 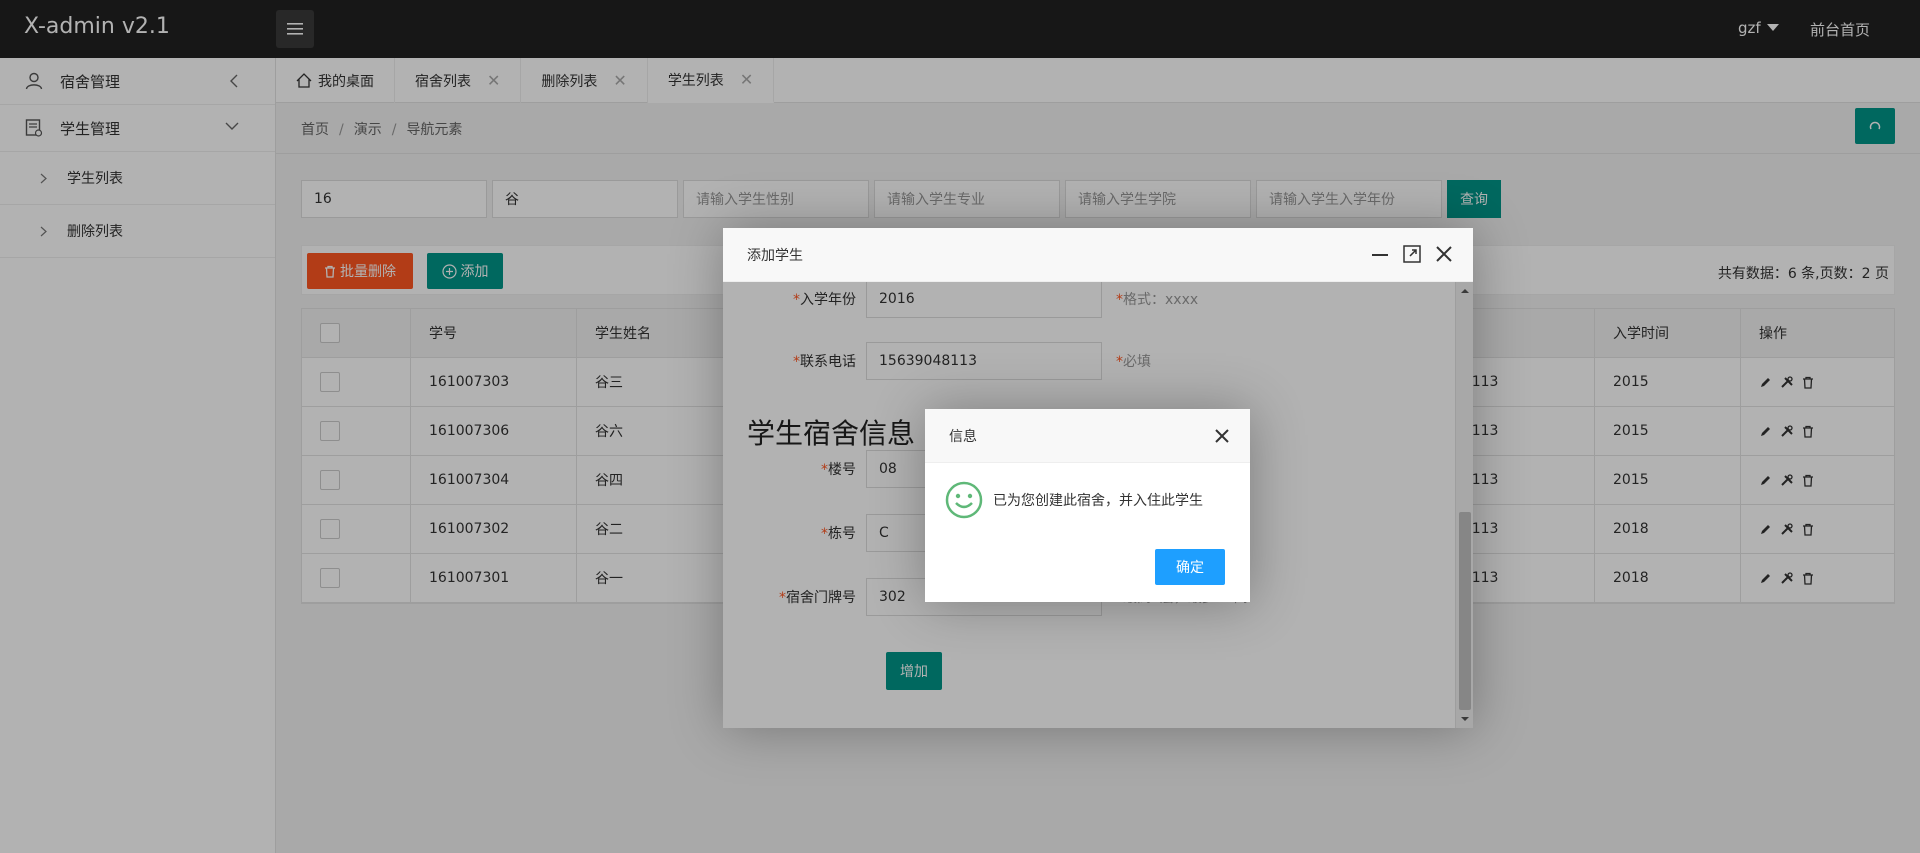 What do you see at coordinates (1380, 254) in the screenshot?
I see `minimize-icon` at bounding box center [1380, 254].